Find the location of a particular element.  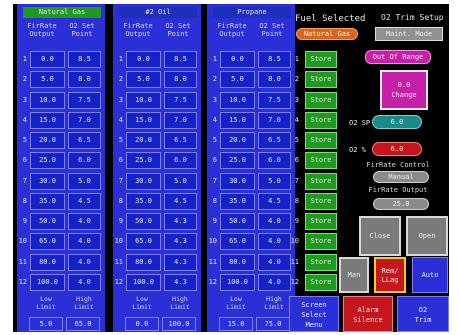

open-button: Open is located at coordinates (427, 236).